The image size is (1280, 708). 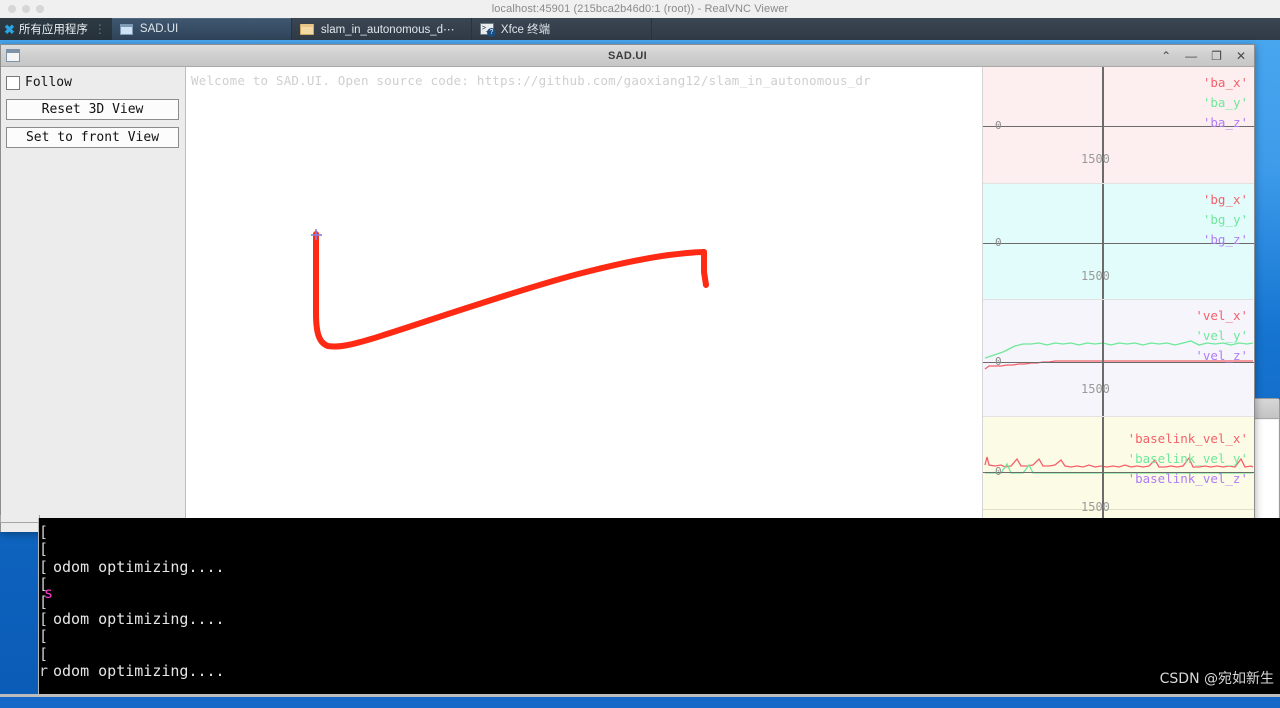 What do you see at coordinates (12, 9) in the screenshot?
I see `vnc-close-dot` at bounding box center [12, 9].